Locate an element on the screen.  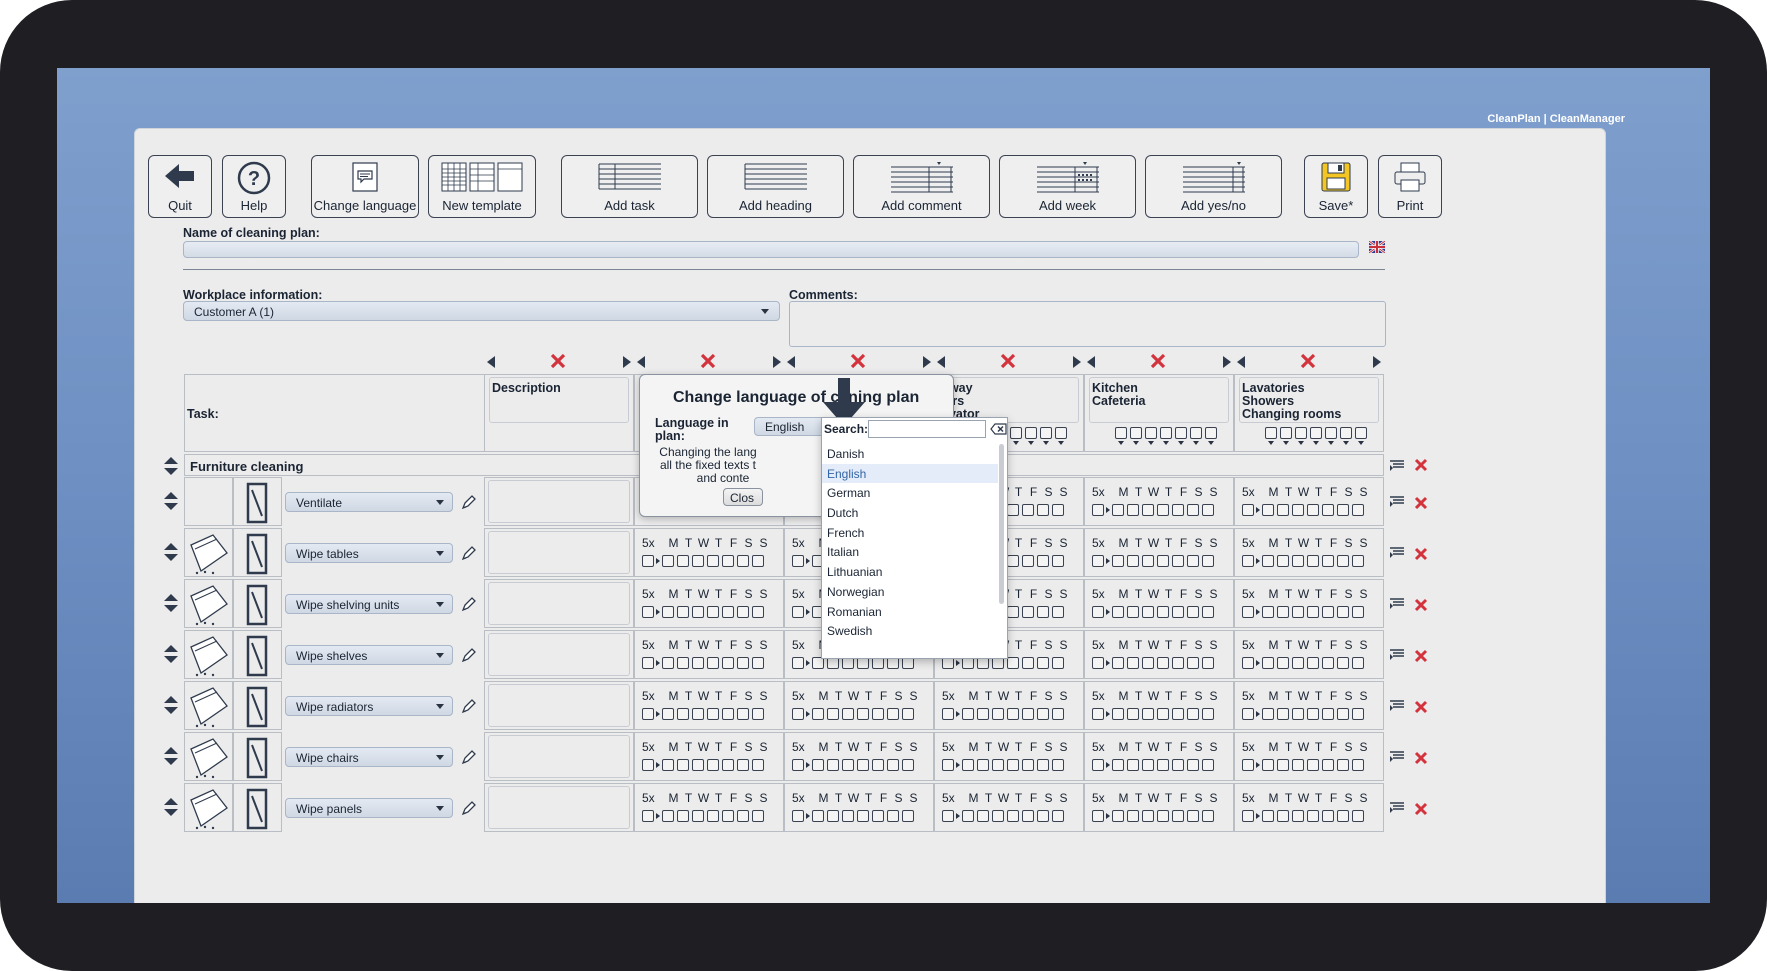
save-button: Save* is located at coordinates (1336, 186).